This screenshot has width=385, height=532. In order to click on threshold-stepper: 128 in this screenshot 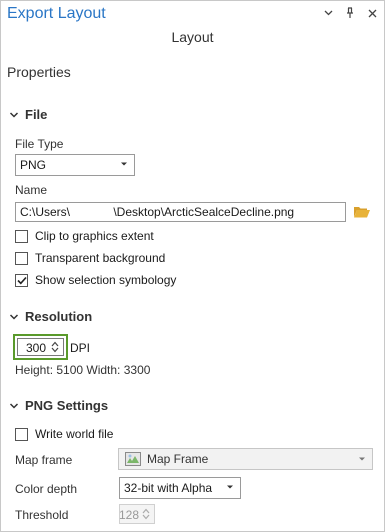, I will do `click(137, 514)`.